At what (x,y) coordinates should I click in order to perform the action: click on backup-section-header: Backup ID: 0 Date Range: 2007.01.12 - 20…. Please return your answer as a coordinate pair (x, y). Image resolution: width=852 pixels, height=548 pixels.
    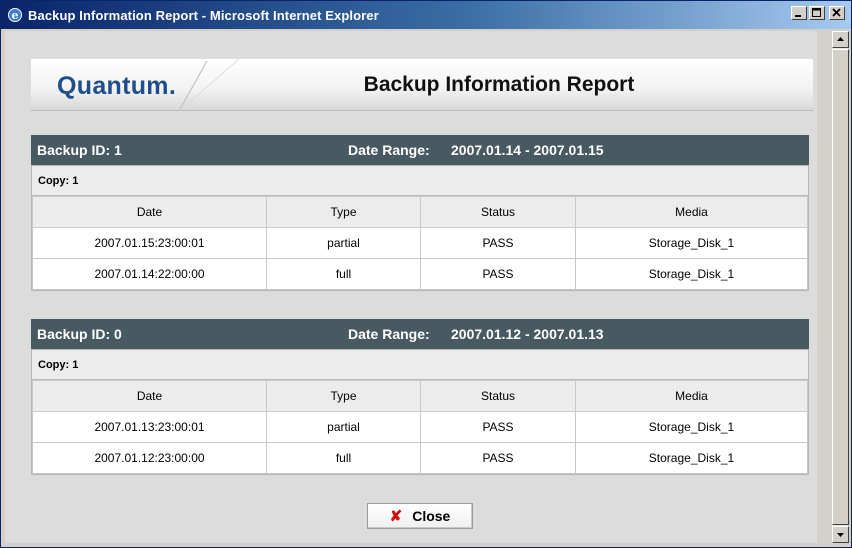
    Looking at the image, I should click on (420, 334).